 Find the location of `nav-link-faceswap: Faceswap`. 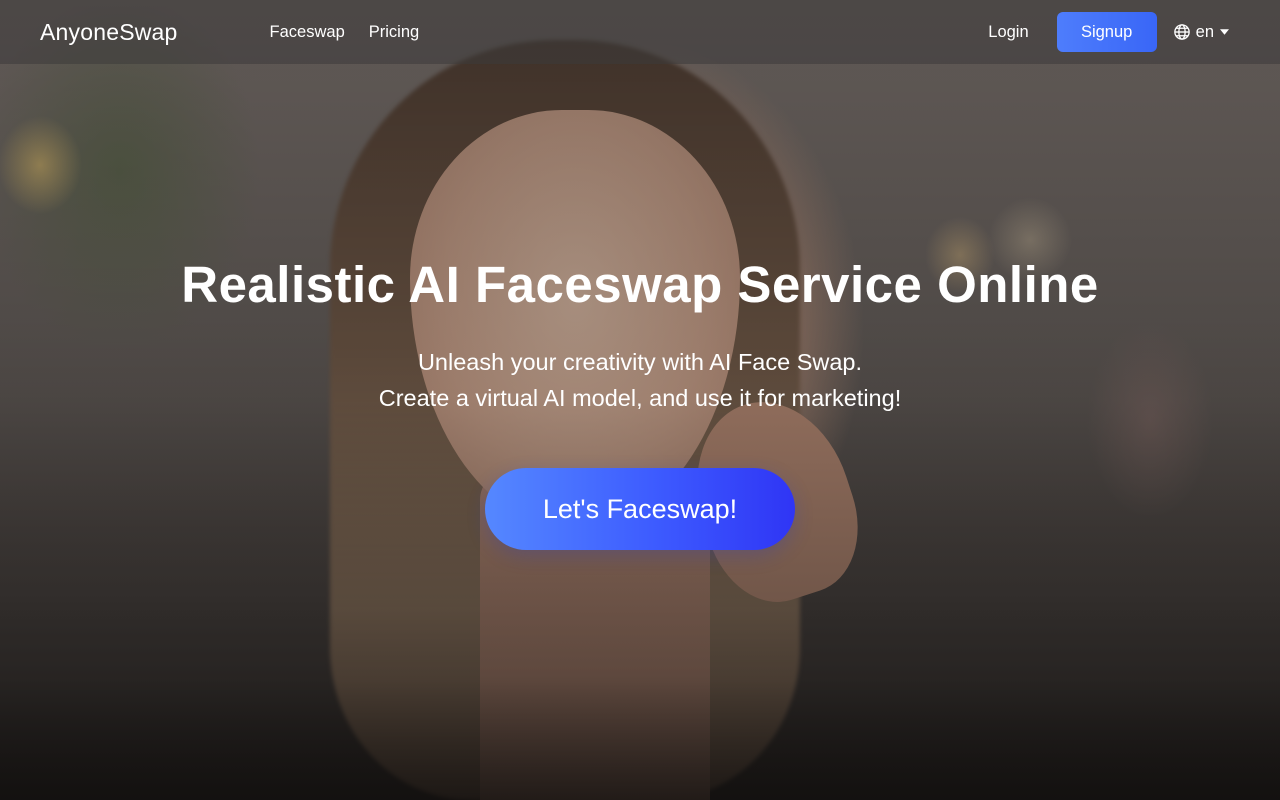

nav-link-faceswap: Faceswap is located at coordinates (307, 32).